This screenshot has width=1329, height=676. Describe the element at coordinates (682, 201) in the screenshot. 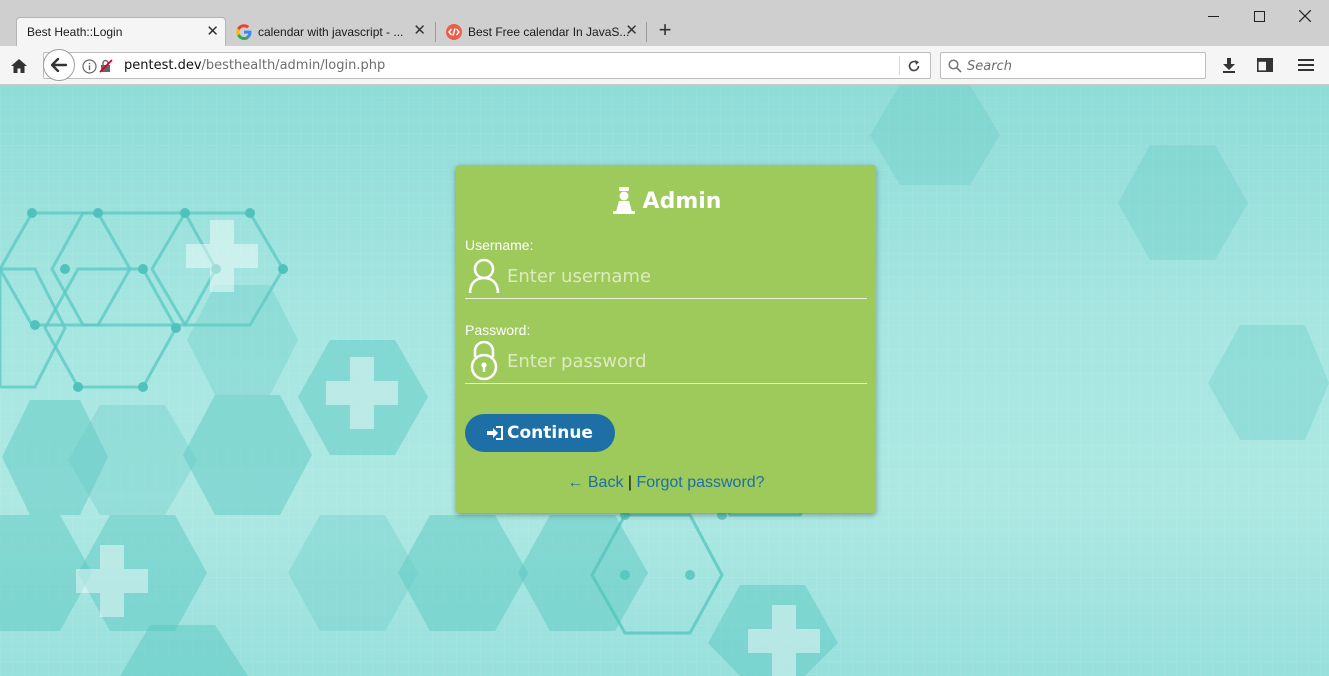

I see `card-title-text: Admin` at that location.